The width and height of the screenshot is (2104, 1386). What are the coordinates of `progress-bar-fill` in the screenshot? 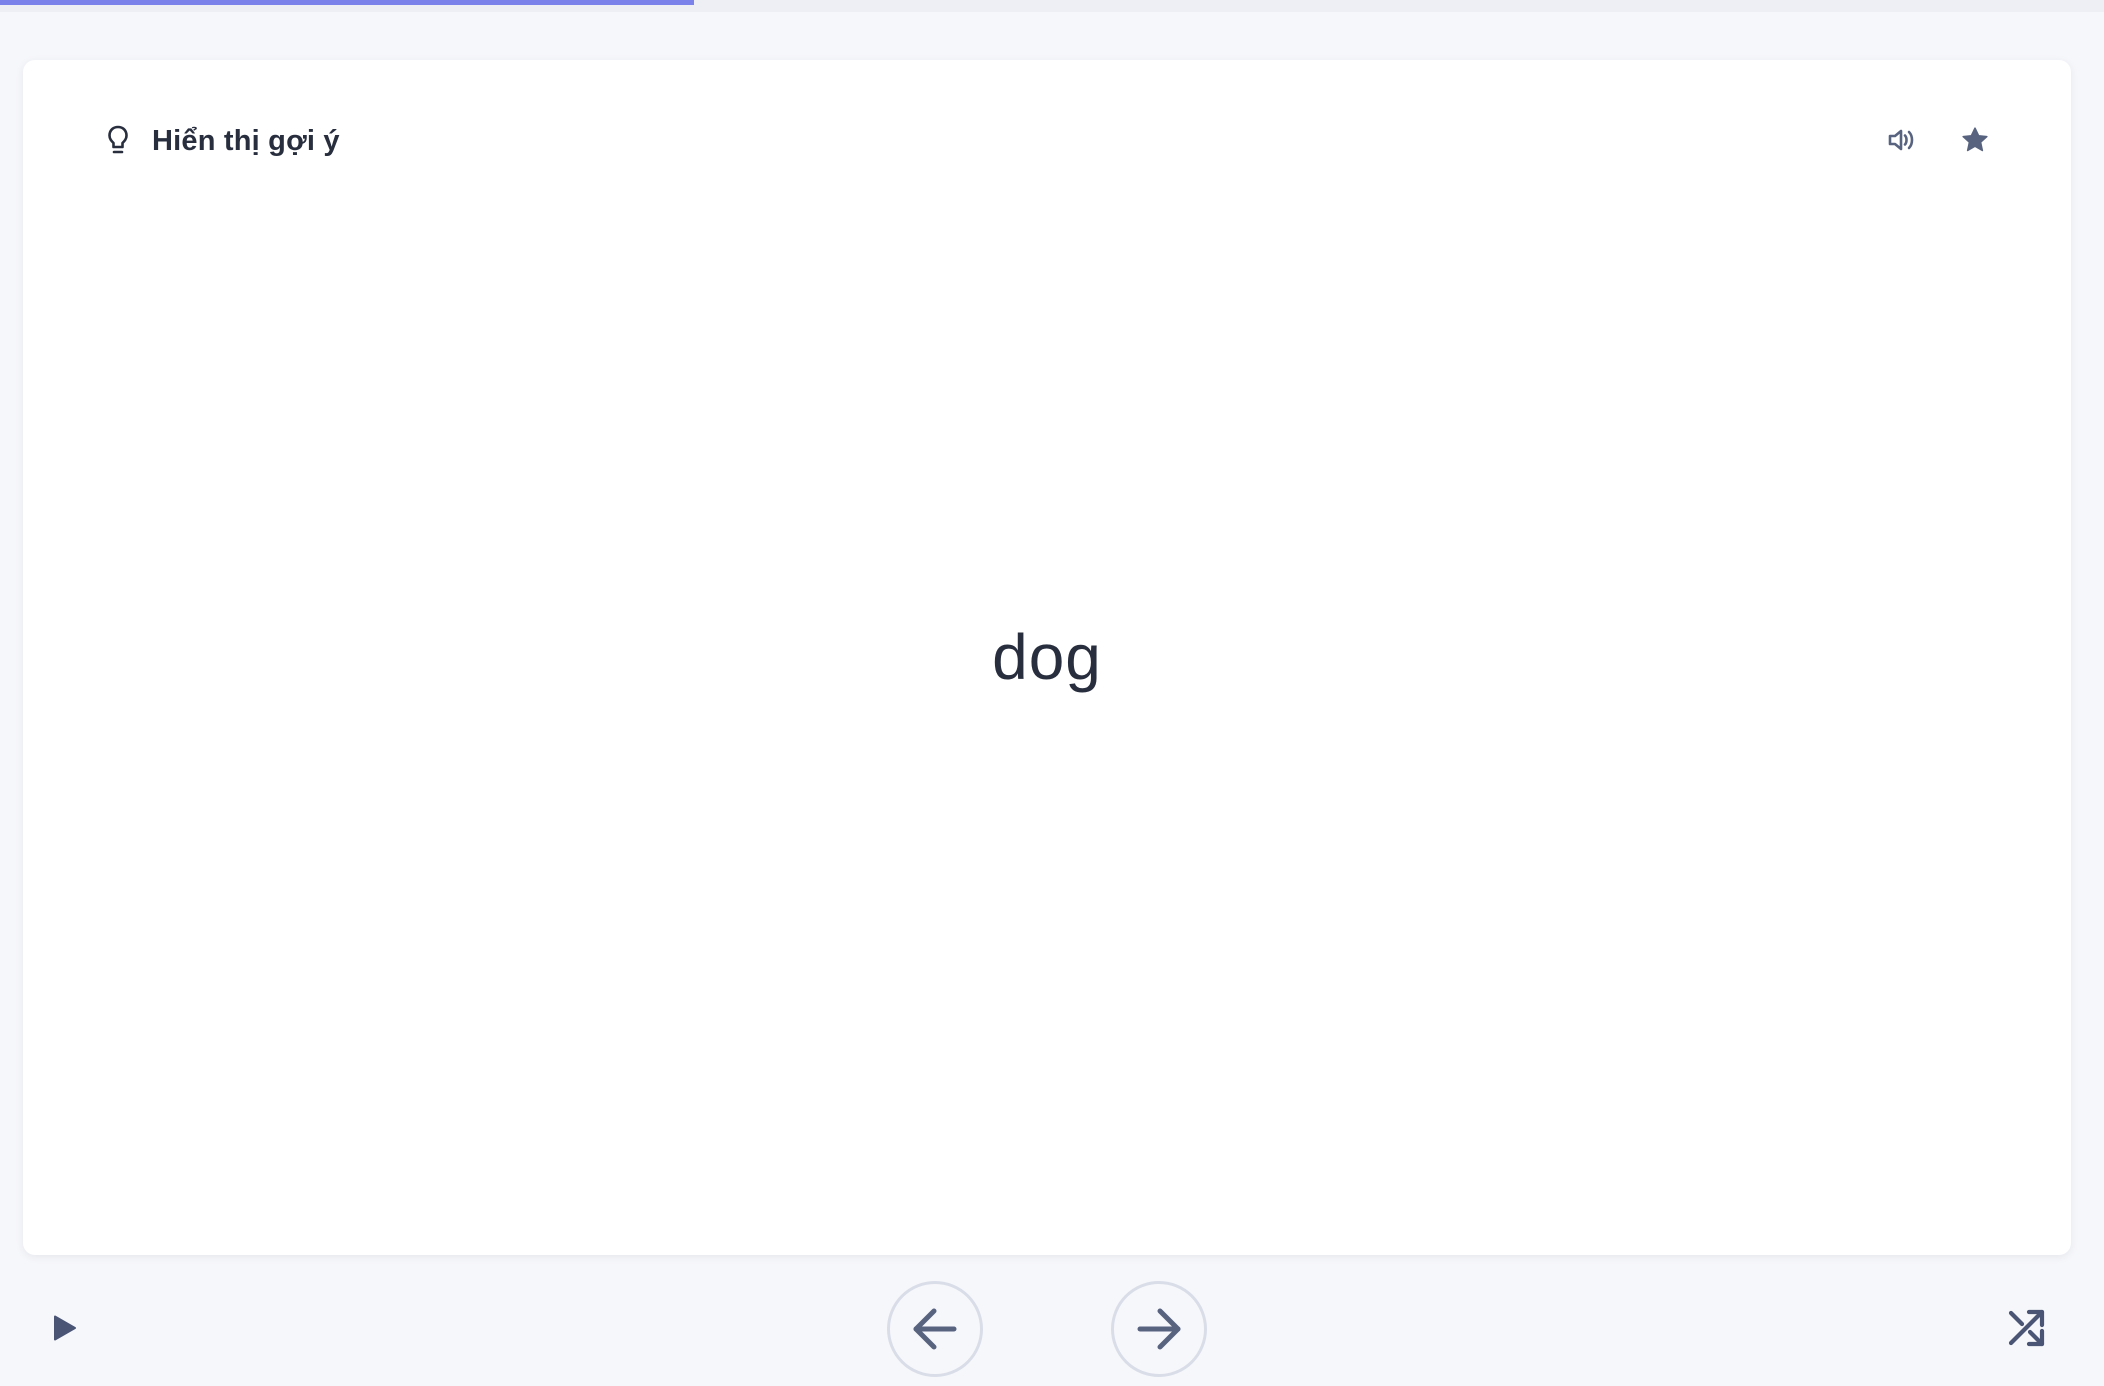 It's located at (347, 2).